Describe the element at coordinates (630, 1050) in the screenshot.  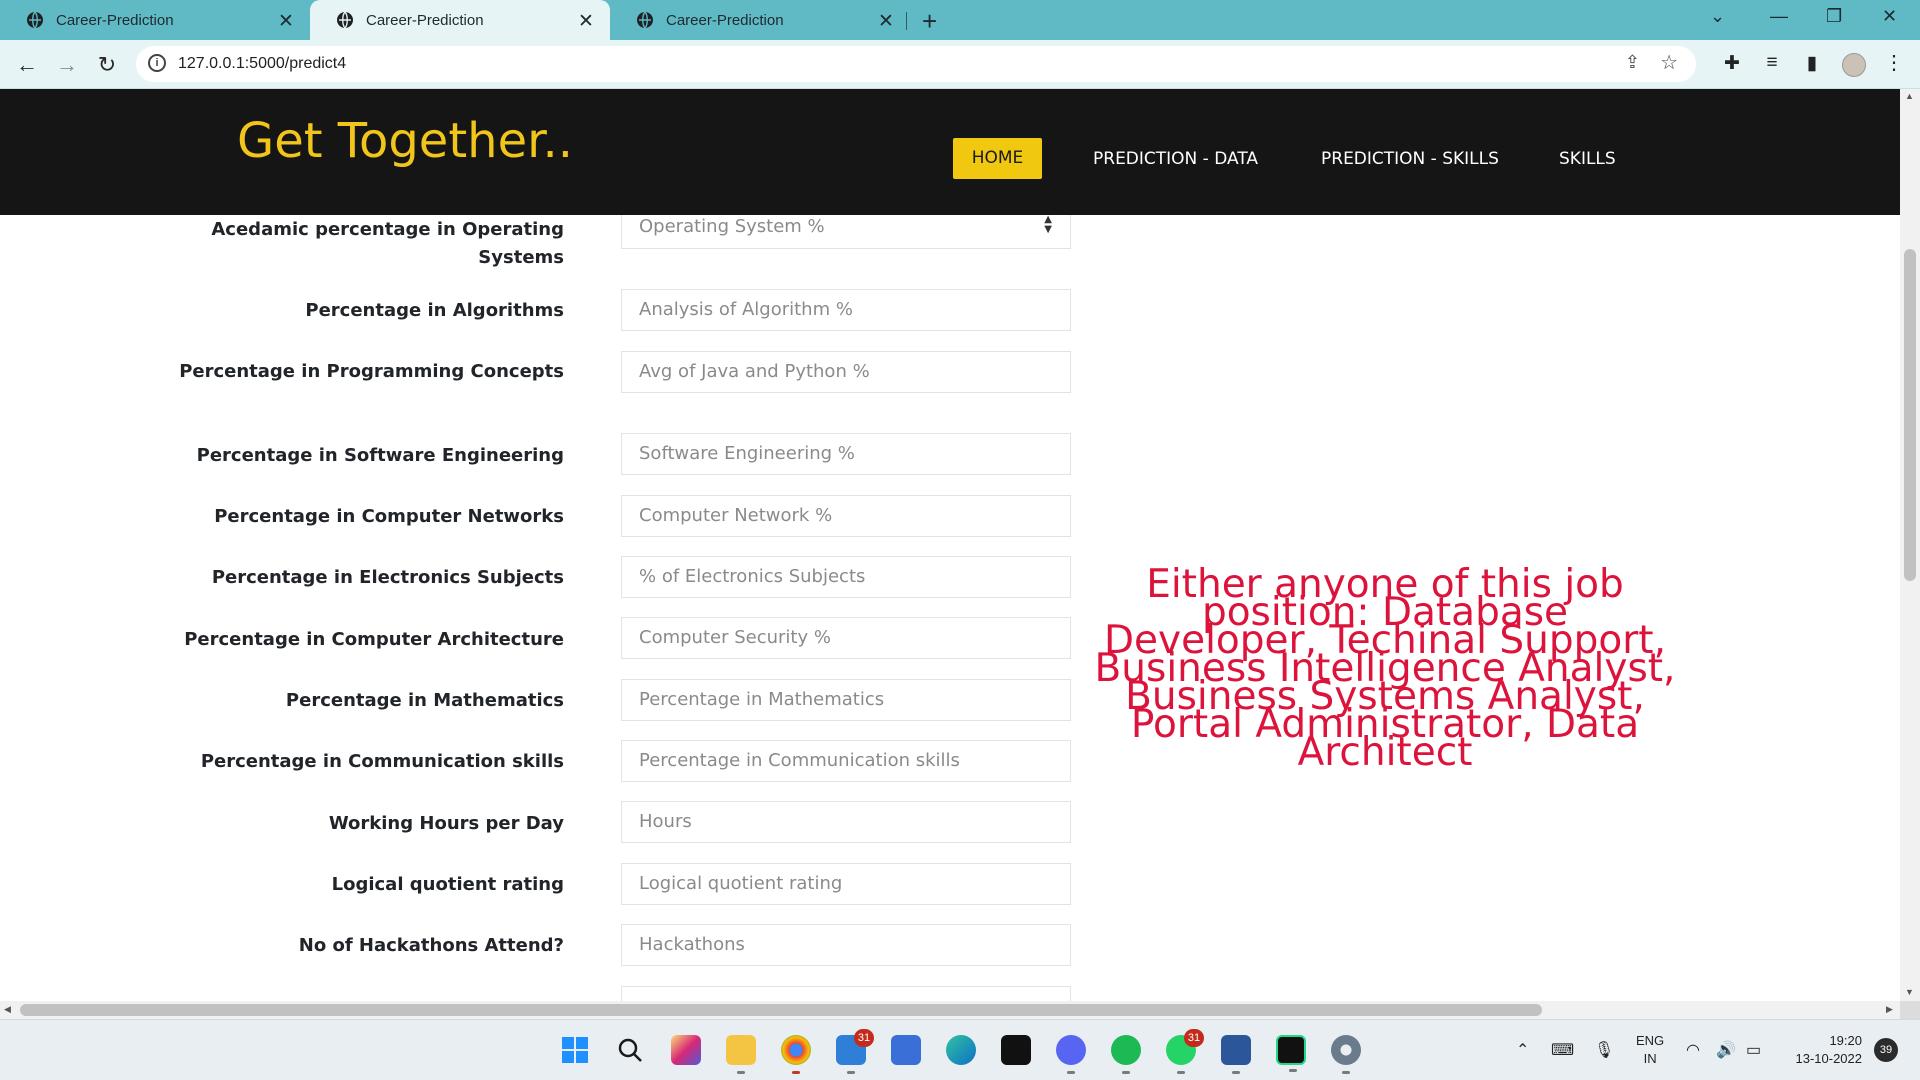
I see `search-icon` at that location.